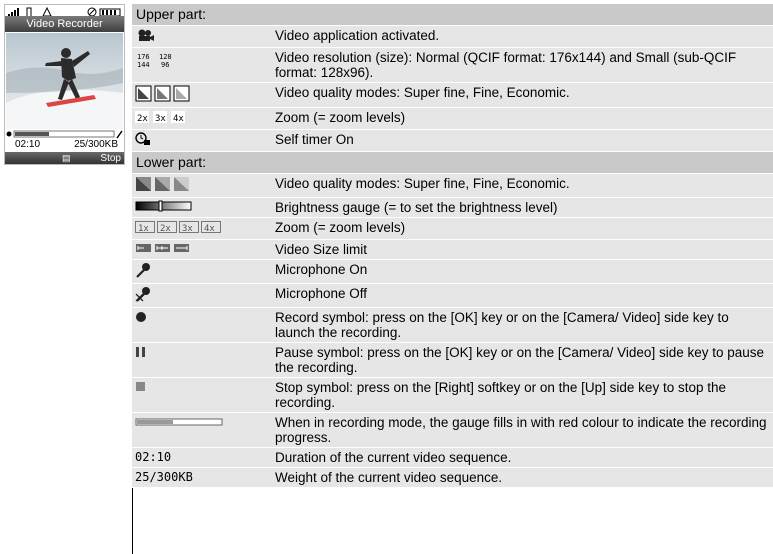  I want to click on section-title: Lower part:, so click(452, 162).